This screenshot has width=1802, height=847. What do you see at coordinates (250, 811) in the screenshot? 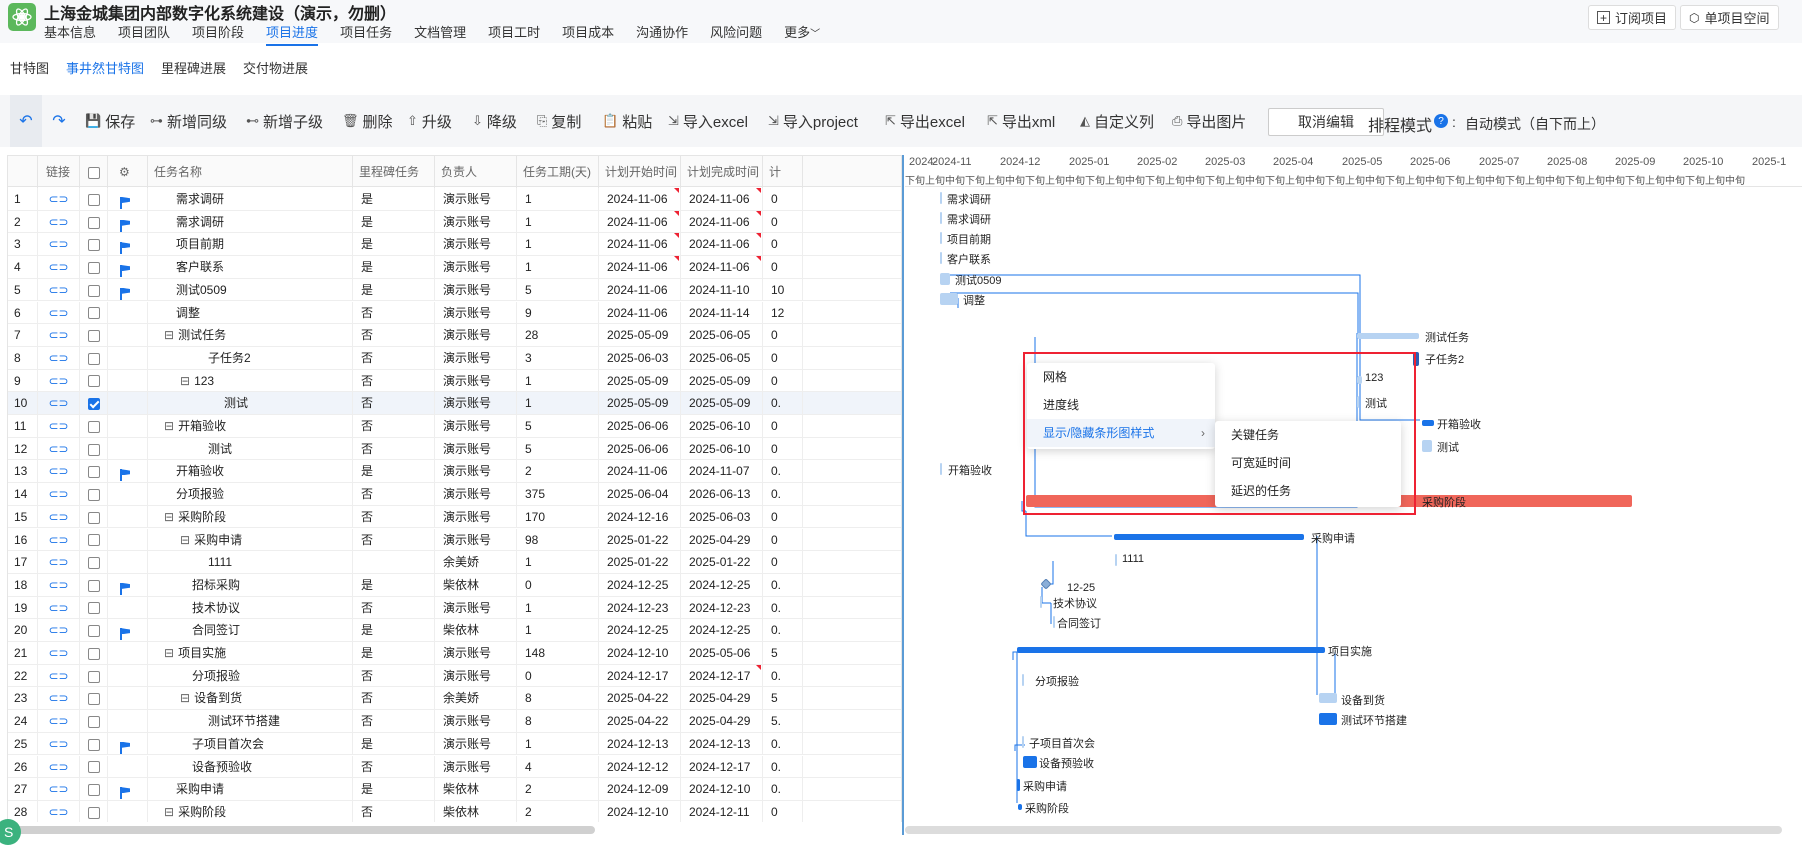
I see `task-name-cell: ⊟ 采购阶段` at bounding box center [250, 811].